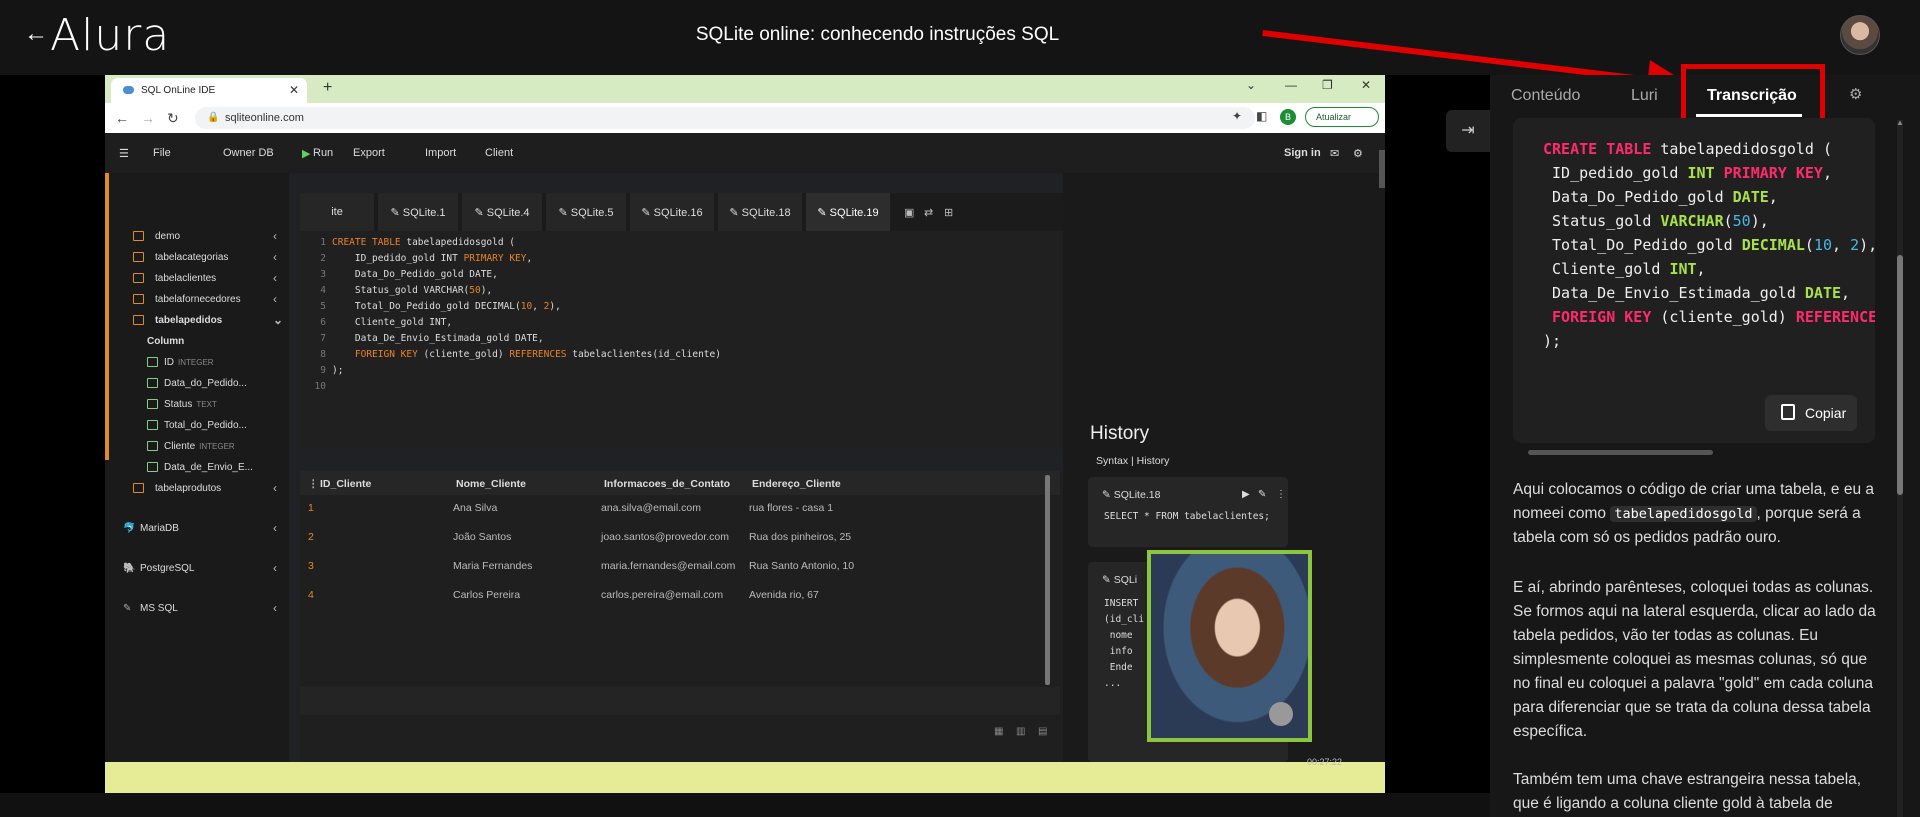 Image resolution: width=1920 pixels, height=817 pixels. I want to click on sign-in-button: Sign in, so click(1302, 153).